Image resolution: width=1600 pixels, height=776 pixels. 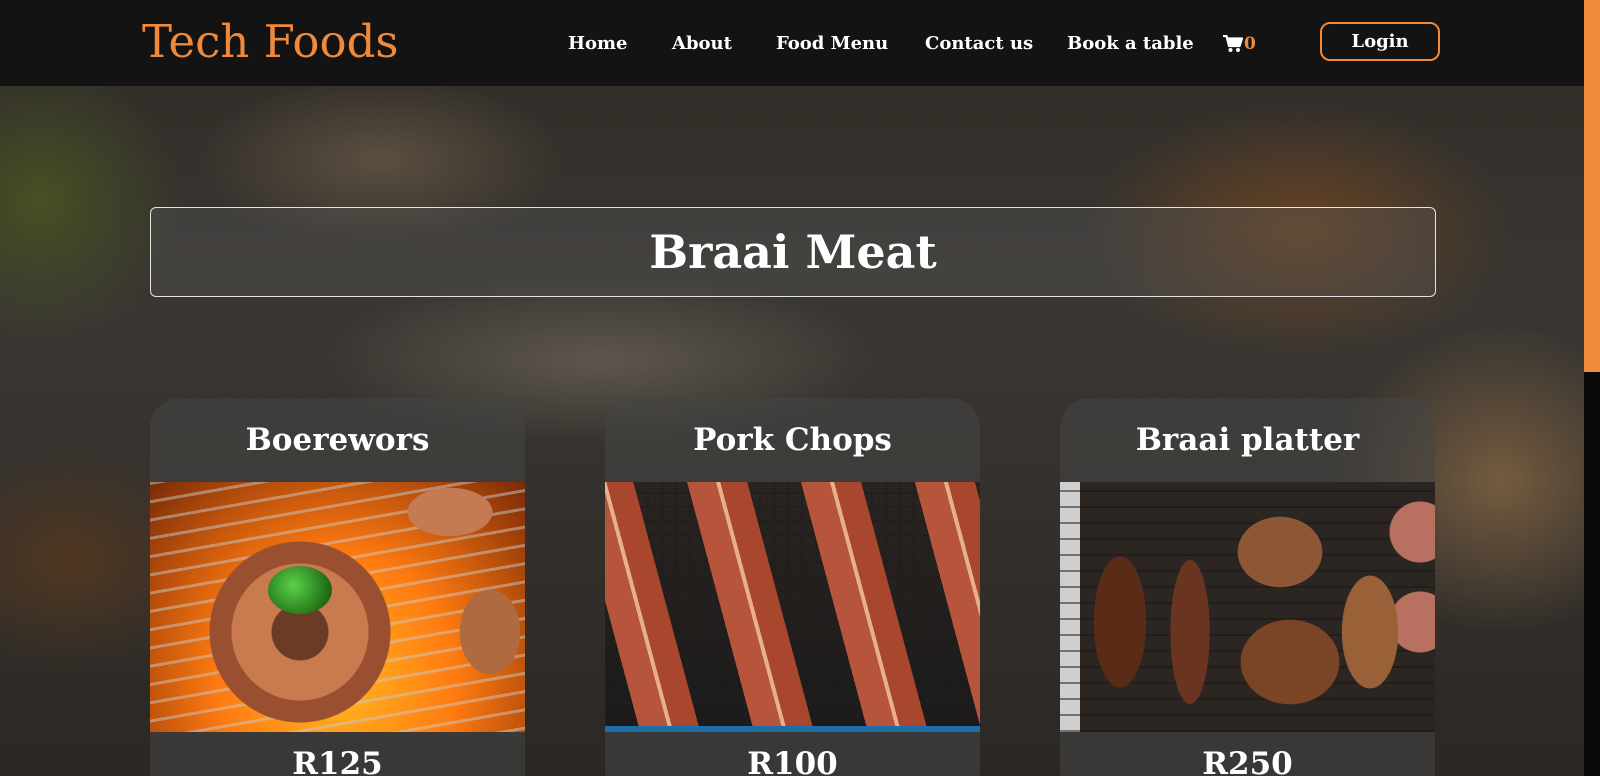 What do you see at coordinates (1233, 44) in the screenshot?
I see `cart-icon` at bounding box center [1233, 44].